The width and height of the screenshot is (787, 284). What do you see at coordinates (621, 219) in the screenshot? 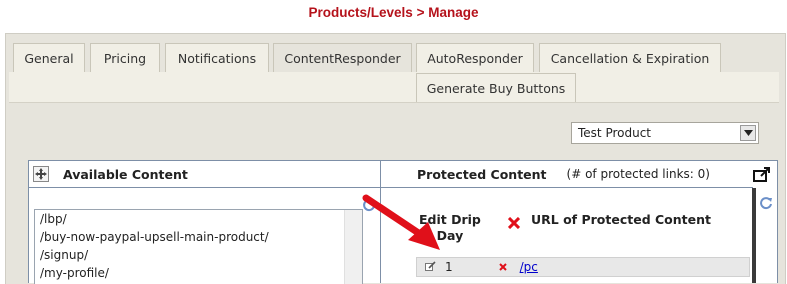
I see `url-header: URL of Protected Content` at bounding box center [621, 219].